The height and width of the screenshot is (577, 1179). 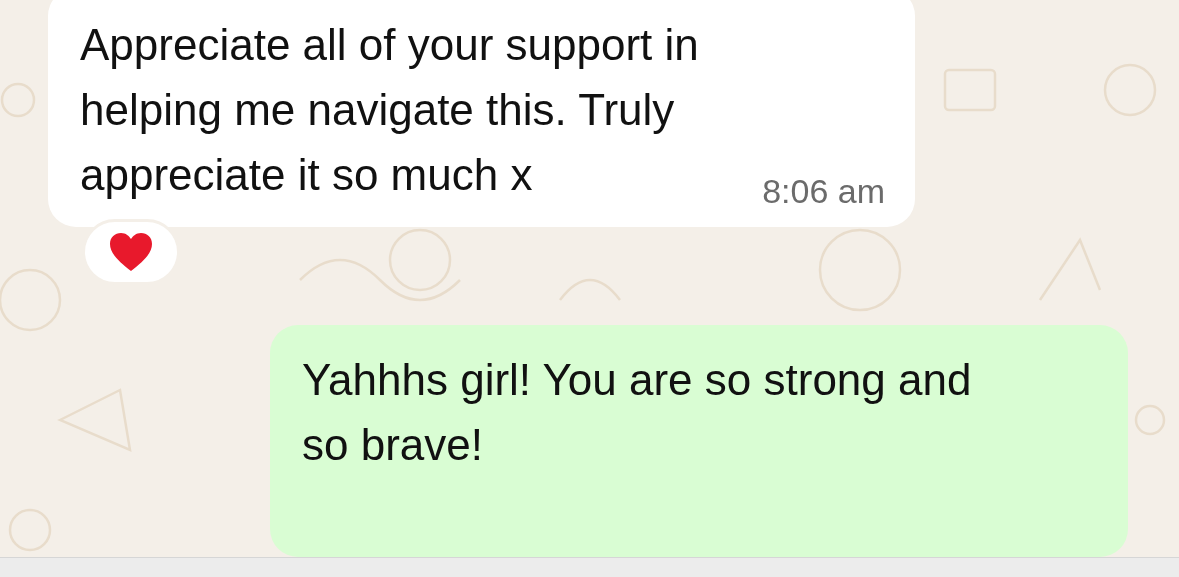 I want to click on message-time: 8:06 am, so click(x=823, y=191).